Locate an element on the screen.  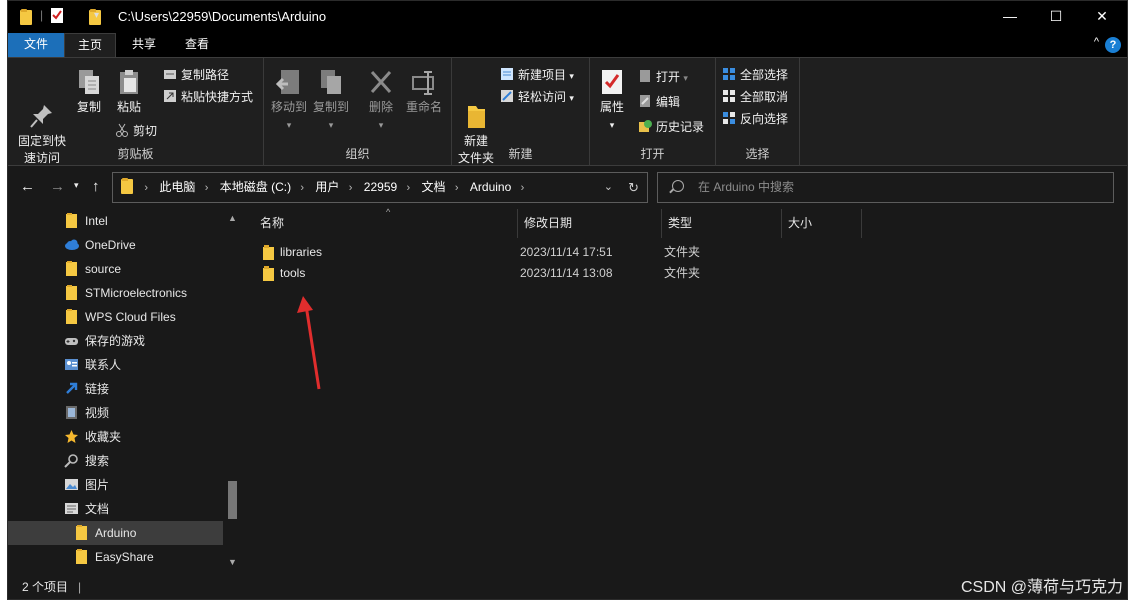
copy-label: 复制 is located at coordinates (88, 107).